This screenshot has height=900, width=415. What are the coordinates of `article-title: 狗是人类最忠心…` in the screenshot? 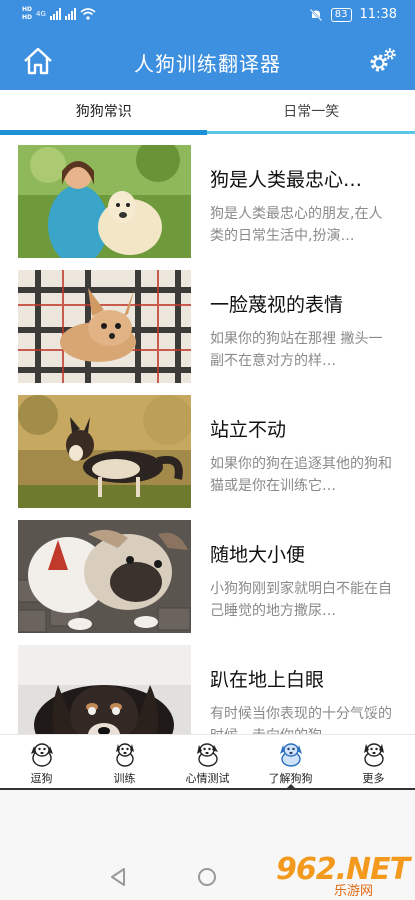 It's located at (286, 180).